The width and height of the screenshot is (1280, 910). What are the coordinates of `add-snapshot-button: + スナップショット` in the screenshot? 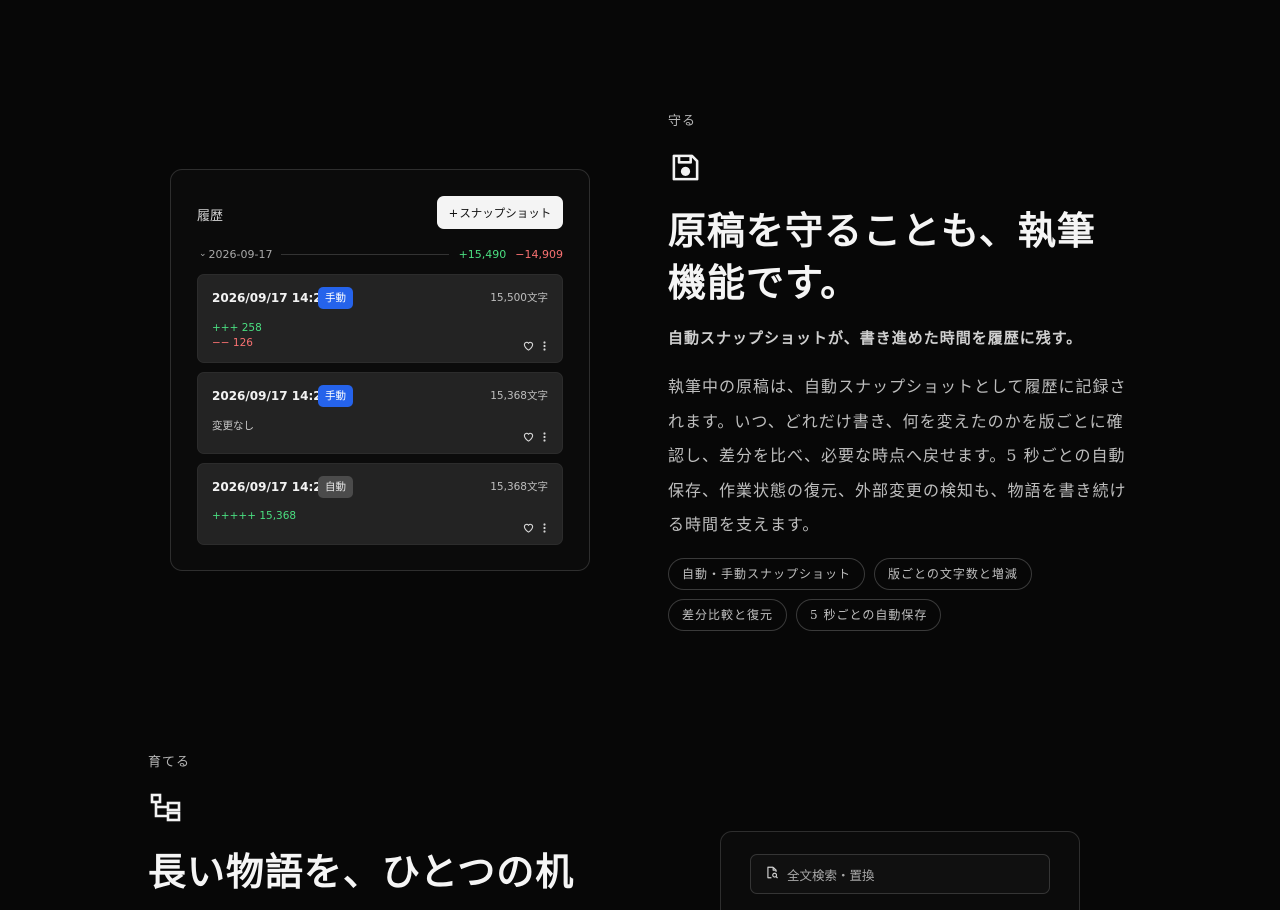 It's located at (500, 212).